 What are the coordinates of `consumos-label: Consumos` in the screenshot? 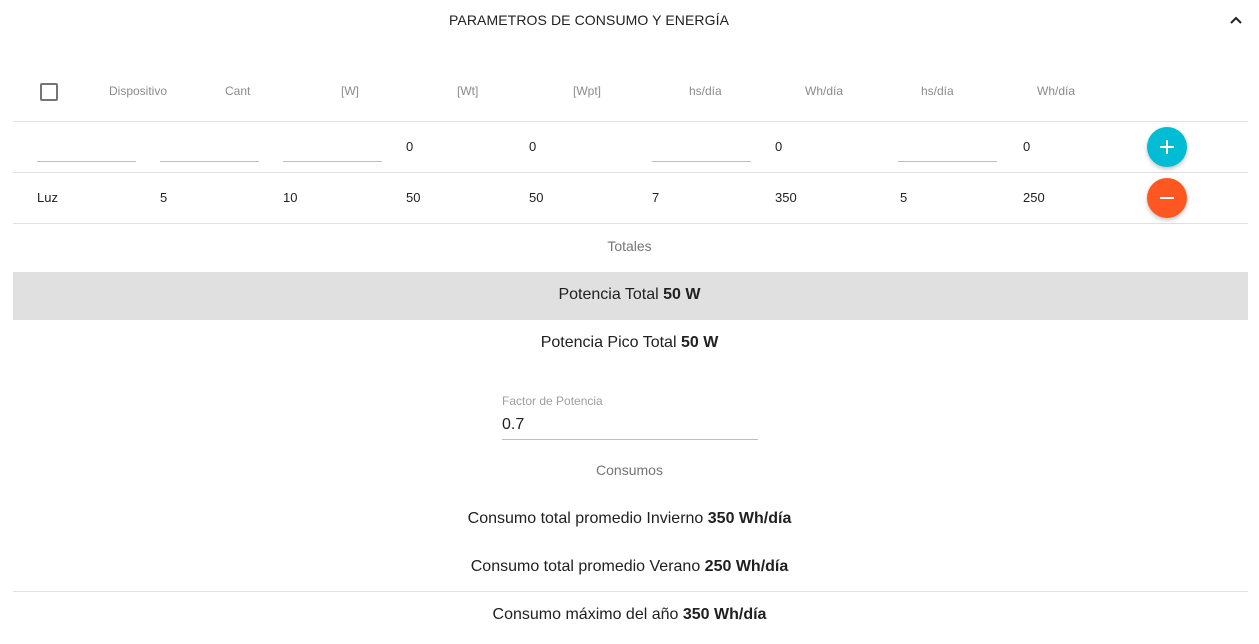 It's located at (629, 470).